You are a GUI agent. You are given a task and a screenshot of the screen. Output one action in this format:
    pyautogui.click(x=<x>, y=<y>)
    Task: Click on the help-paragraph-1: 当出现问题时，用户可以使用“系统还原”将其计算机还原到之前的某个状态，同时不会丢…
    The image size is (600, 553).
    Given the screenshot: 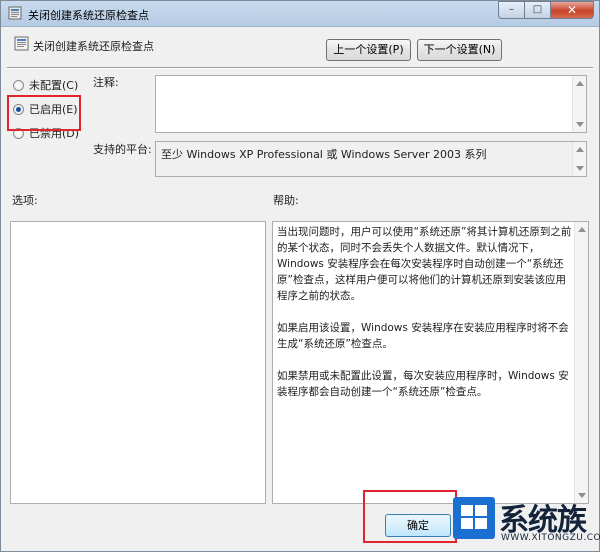 What is the action you would take?
    pyautogui.click(x=424, y=264)
    